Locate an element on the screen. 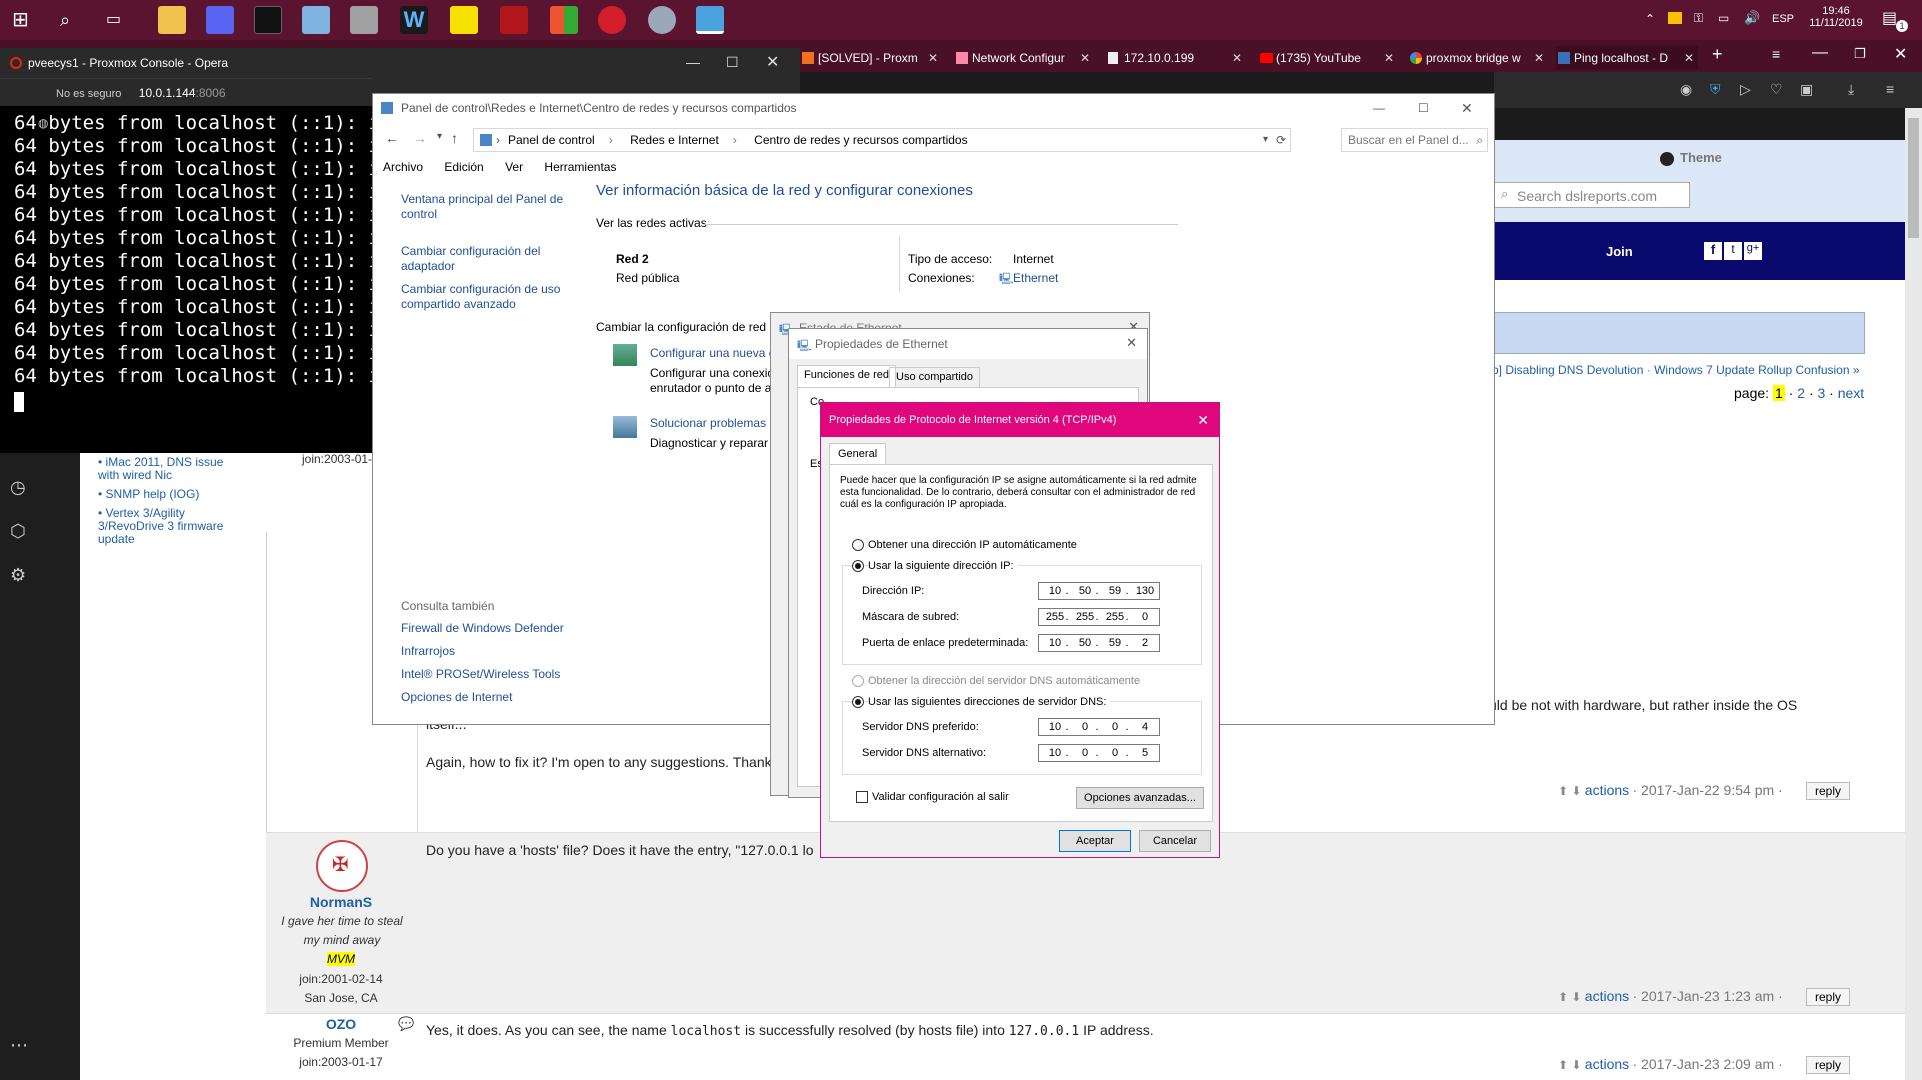 The image size is (1922, 1080). download-icon: ⤓ is located at coordinates (1851, 89).